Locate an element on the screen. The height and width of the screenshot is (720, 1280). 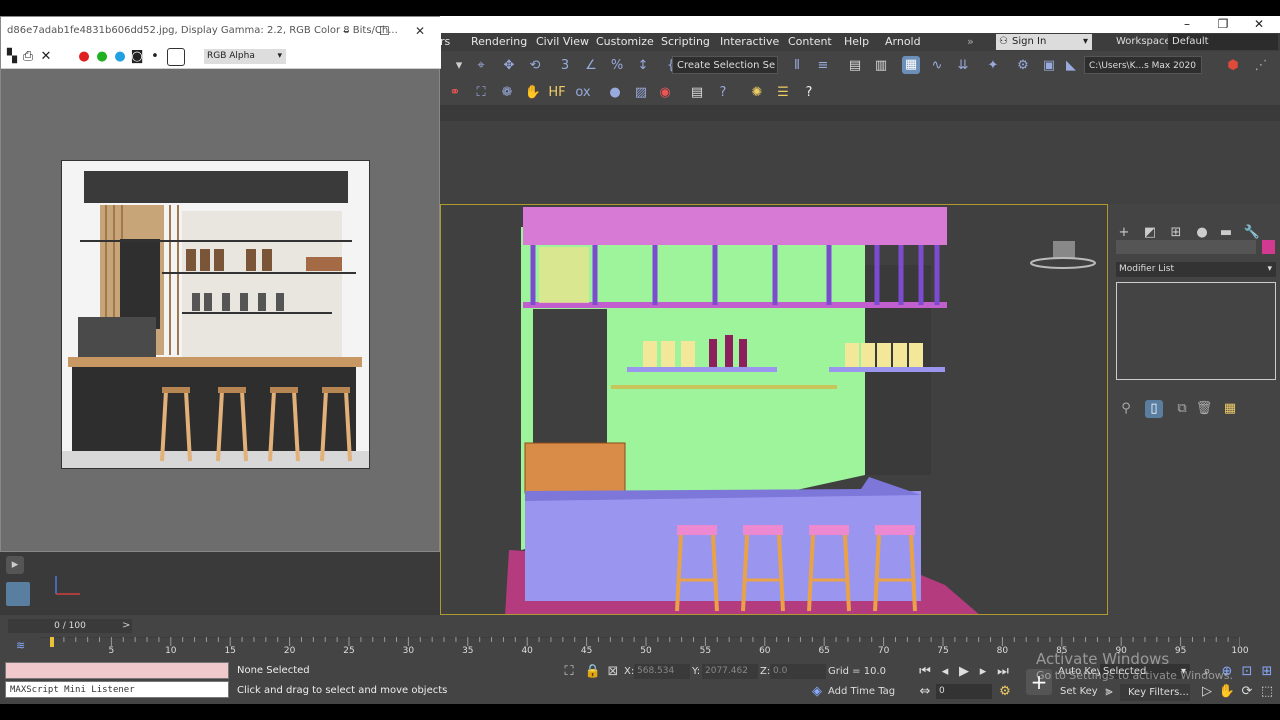
go-to-start-icon: ⏮ is located at coordinates (925, 672).